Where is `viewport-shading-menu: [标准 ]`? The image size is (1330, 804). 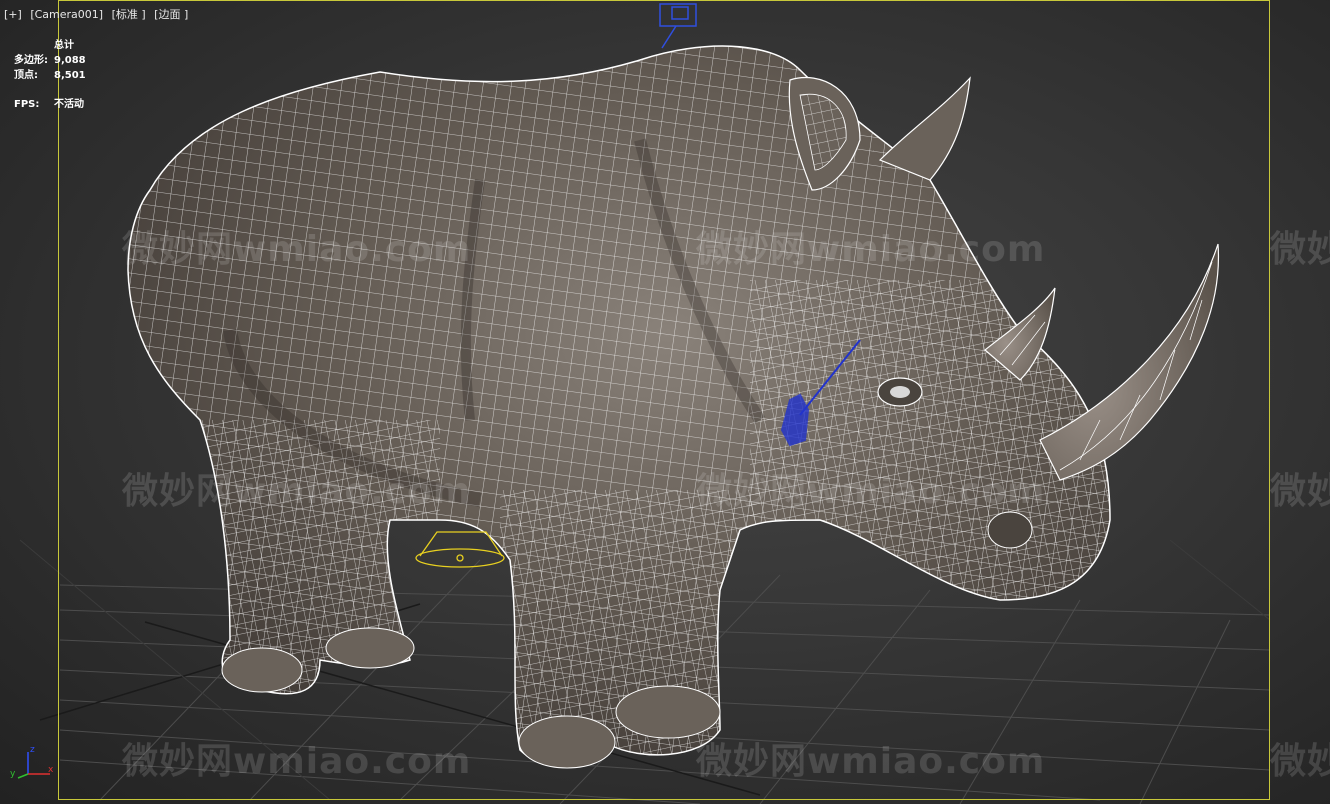 viewport-shading-menu: [标准 ] is located at coordinates (129, 14).